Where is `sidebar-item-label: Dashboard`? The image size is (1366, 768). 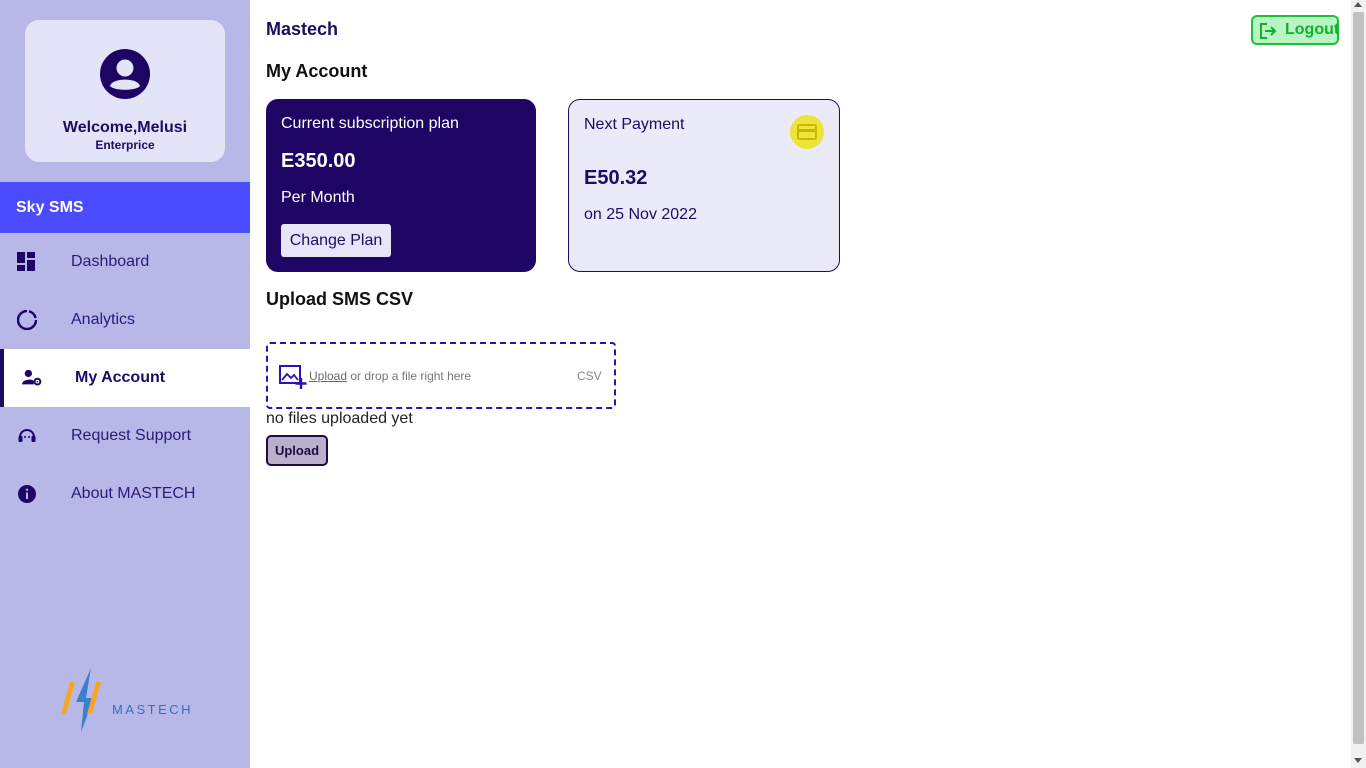 sidebar-item-label: Dashboard is located at coordinates (110, 261).